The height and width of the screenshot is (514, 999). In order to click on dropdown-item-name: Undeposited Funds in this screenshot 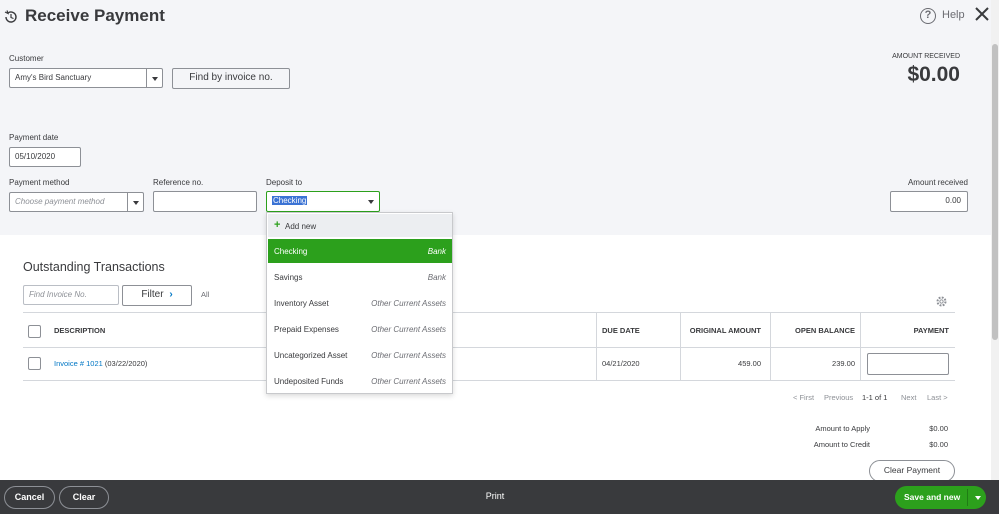, I will do `click(309, 381)`.